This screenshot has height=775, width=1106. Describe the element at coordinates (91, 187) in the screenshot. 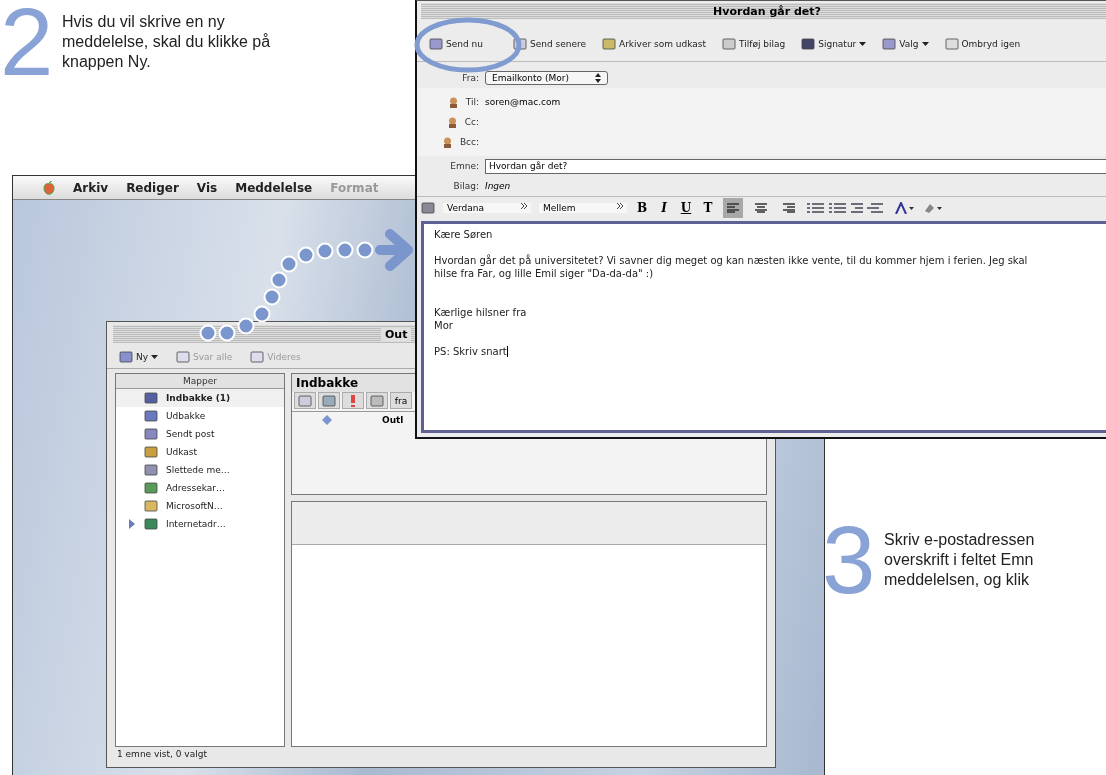

I see `menu-item: Arkiv` at that location.